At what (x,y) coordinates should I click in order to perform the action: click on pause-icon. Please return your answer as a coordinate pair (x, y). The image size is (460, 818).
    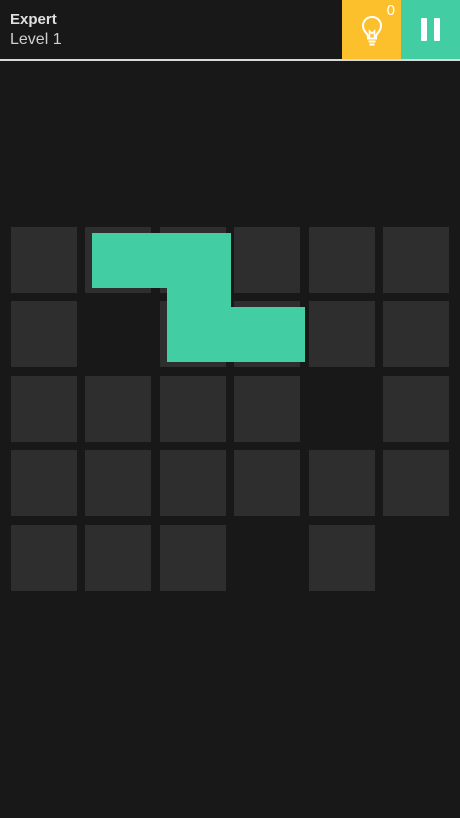
    Looking at the image, I should click on (431, 29).